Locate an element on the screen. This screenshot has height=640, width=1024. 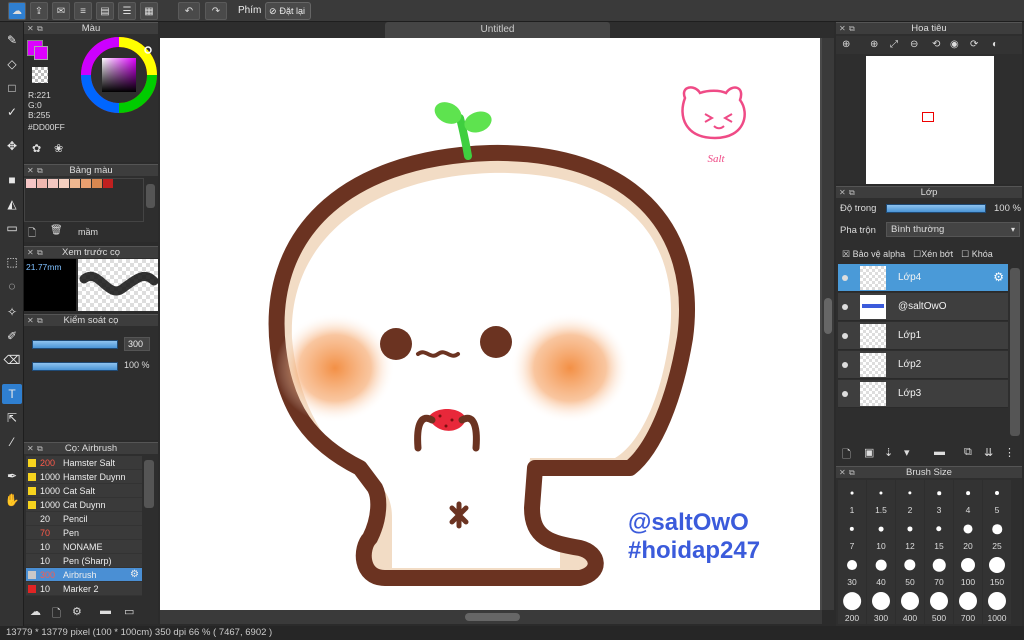
import-layer-icon: ⇣ is located at coordinates (888, 452).